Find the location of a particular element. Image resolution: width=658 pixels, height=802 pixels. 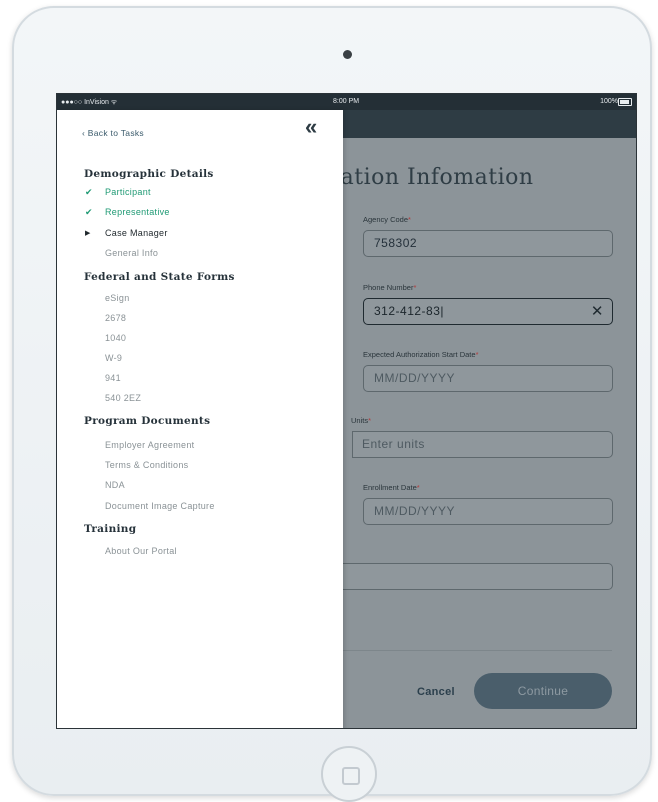

nav-item-representative: ✔ Representative is located at coordinates (127, 212).